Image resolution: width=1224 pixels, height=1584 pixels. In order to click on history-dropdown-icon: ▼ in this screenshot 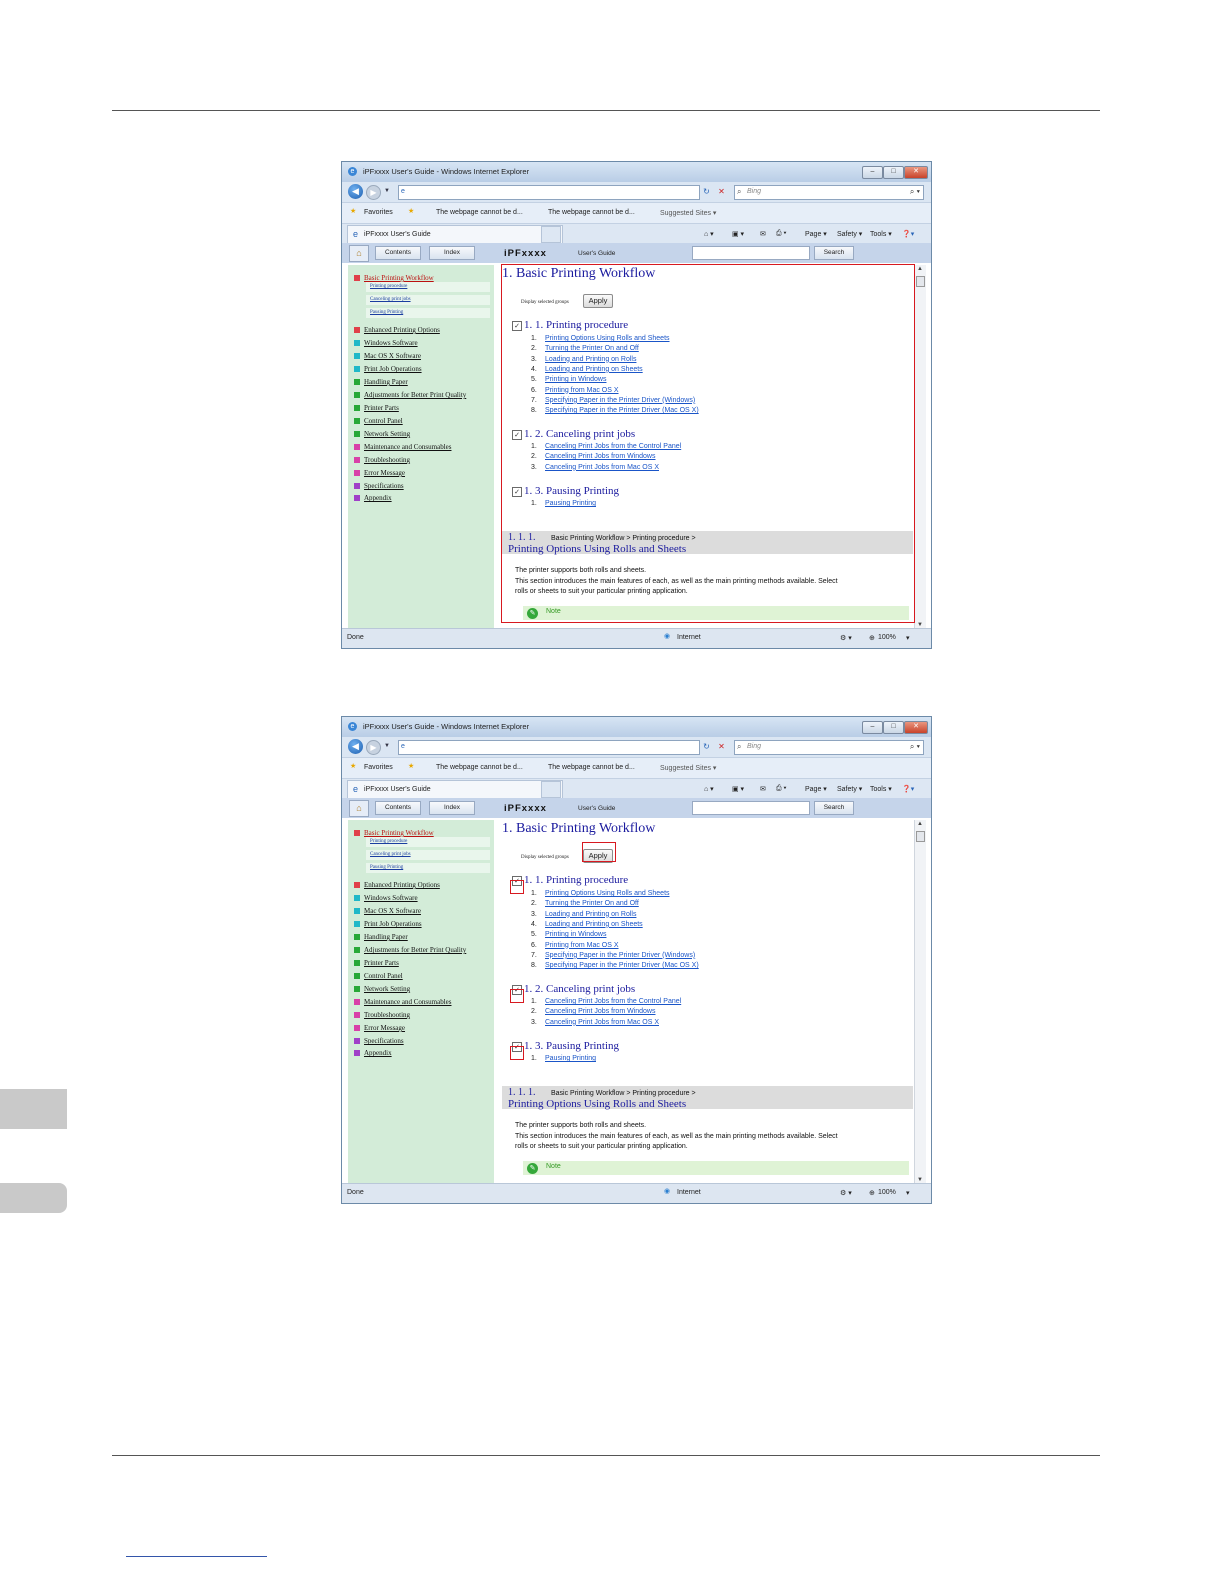, I will do `click(387, 746)`.